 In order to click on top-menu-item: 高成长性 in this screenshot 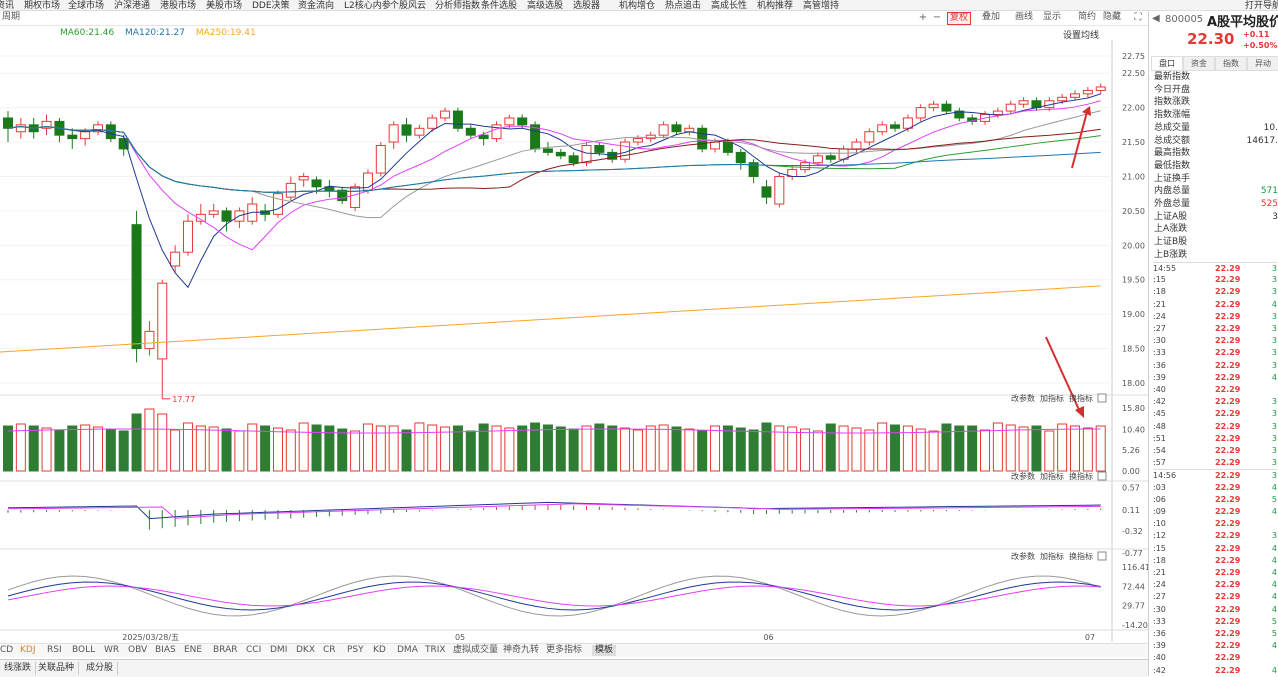, I will do `click(729, 5)`.